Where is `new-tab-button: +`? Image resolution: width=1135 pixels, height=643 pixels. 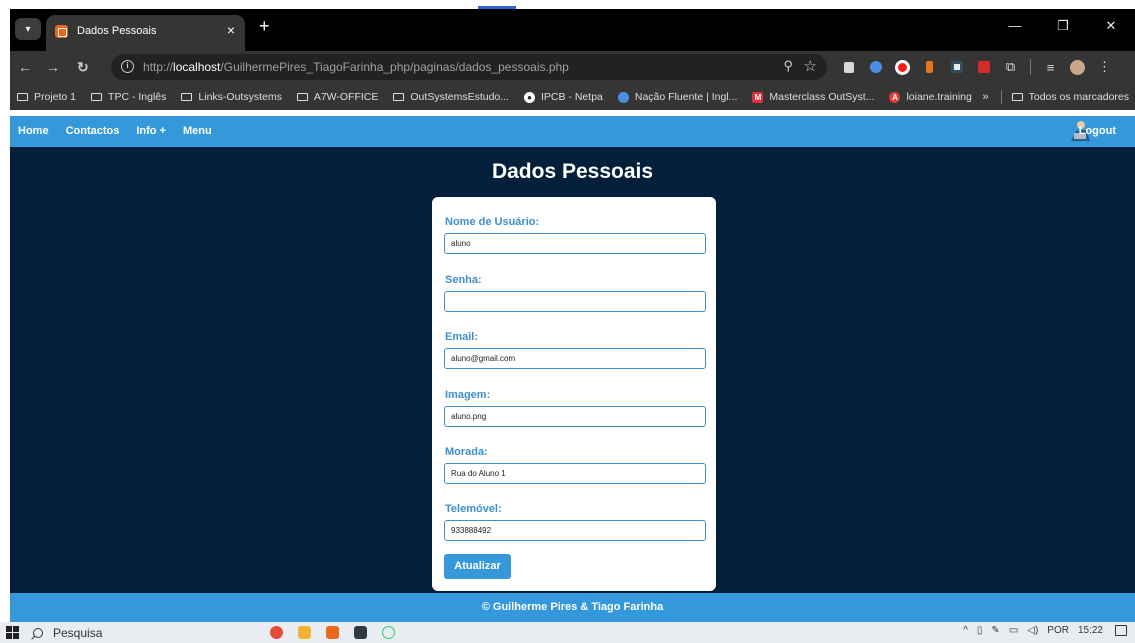 new-tab-button: + is located at coordinates (264, 26).